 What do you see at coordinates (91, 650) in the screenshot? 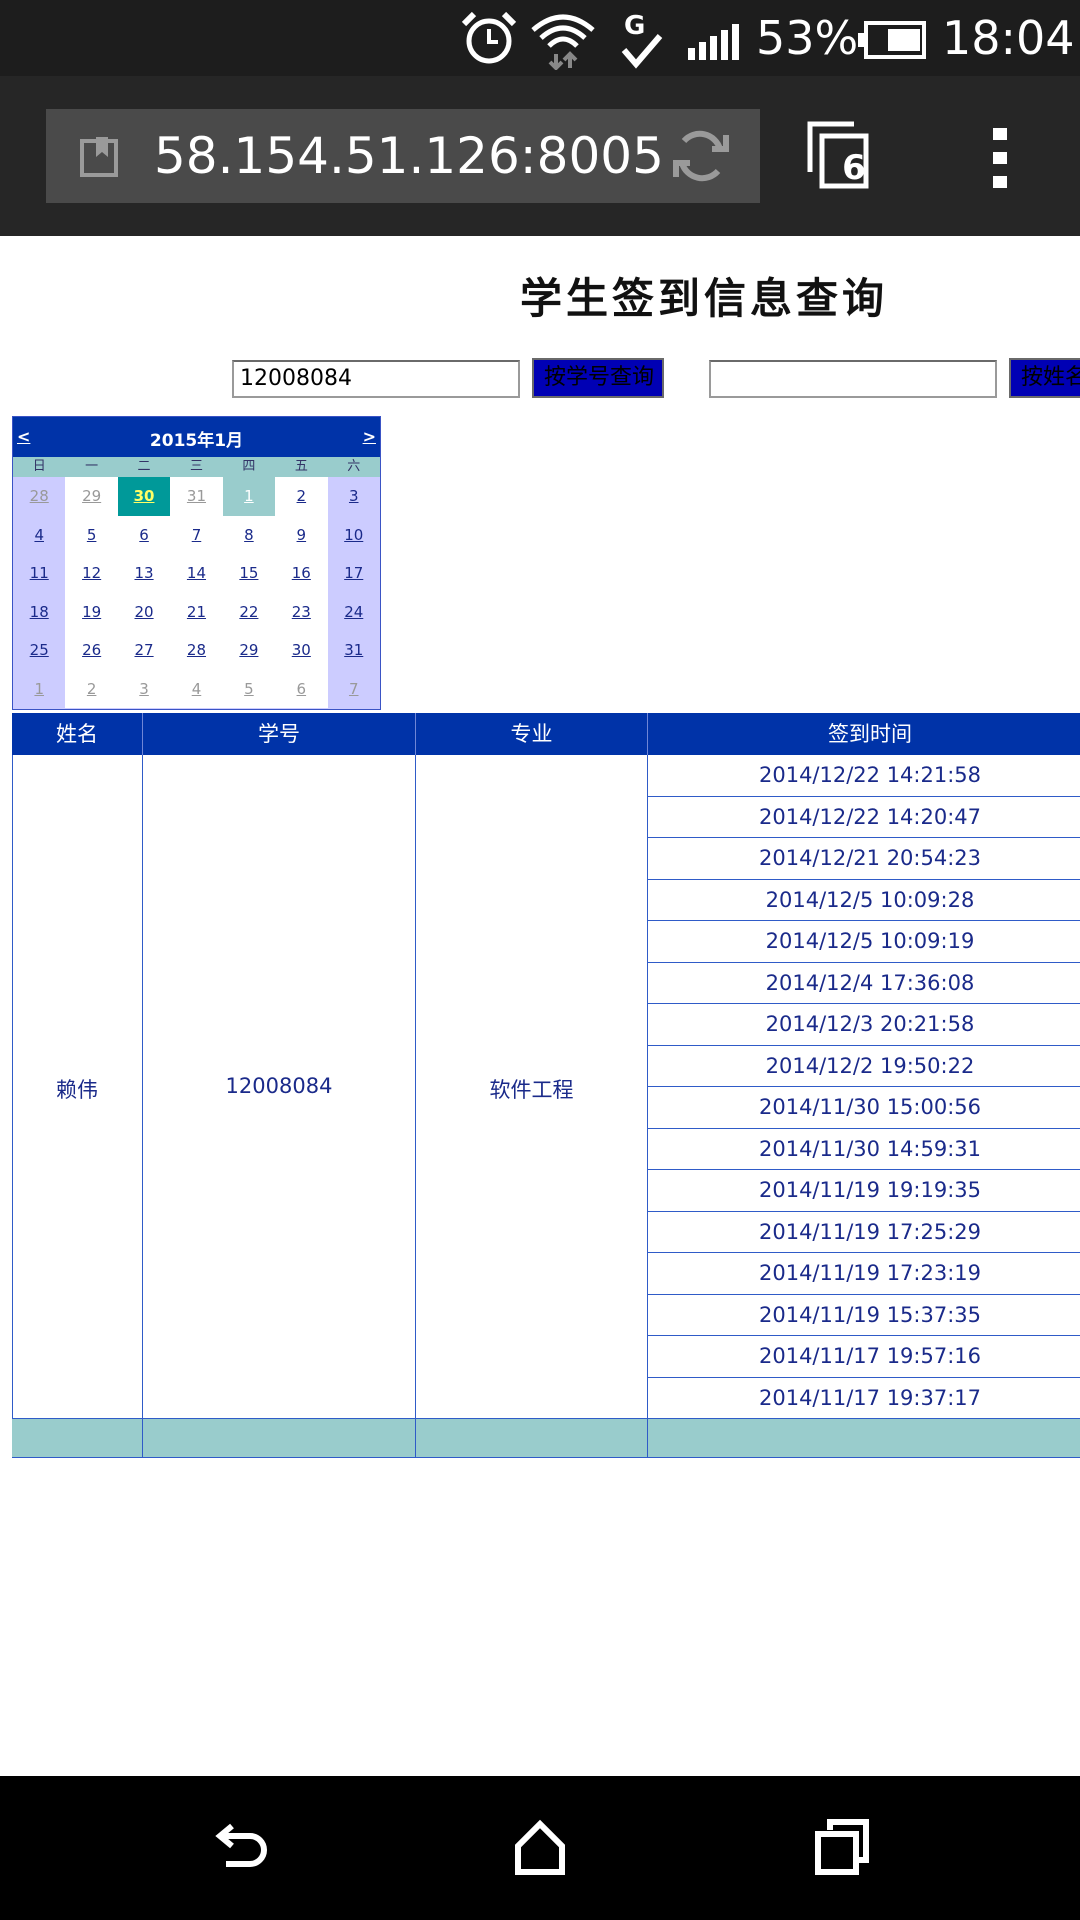
I see `calendar-day: 26` at bounding box center [91, 650].